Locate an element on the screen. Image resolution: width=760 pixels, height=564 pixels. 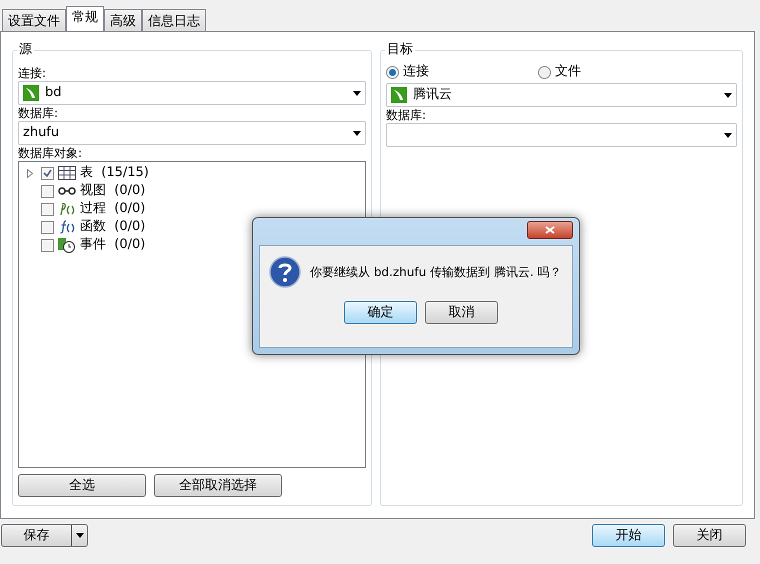
close-icon is located at coordinates (550, 230).